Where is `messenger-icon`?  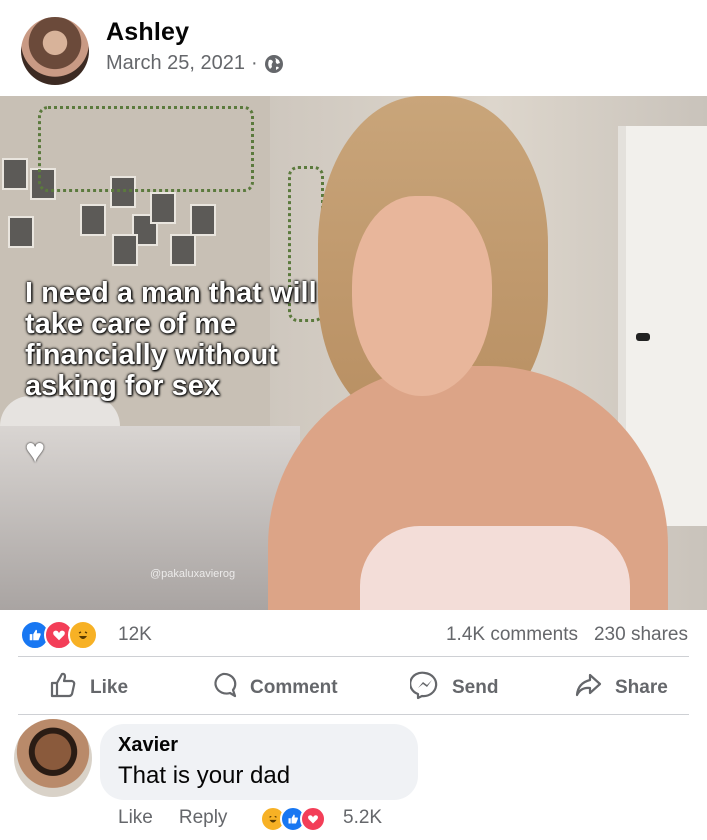
messenger-icon is located at coordinates (424, 688).